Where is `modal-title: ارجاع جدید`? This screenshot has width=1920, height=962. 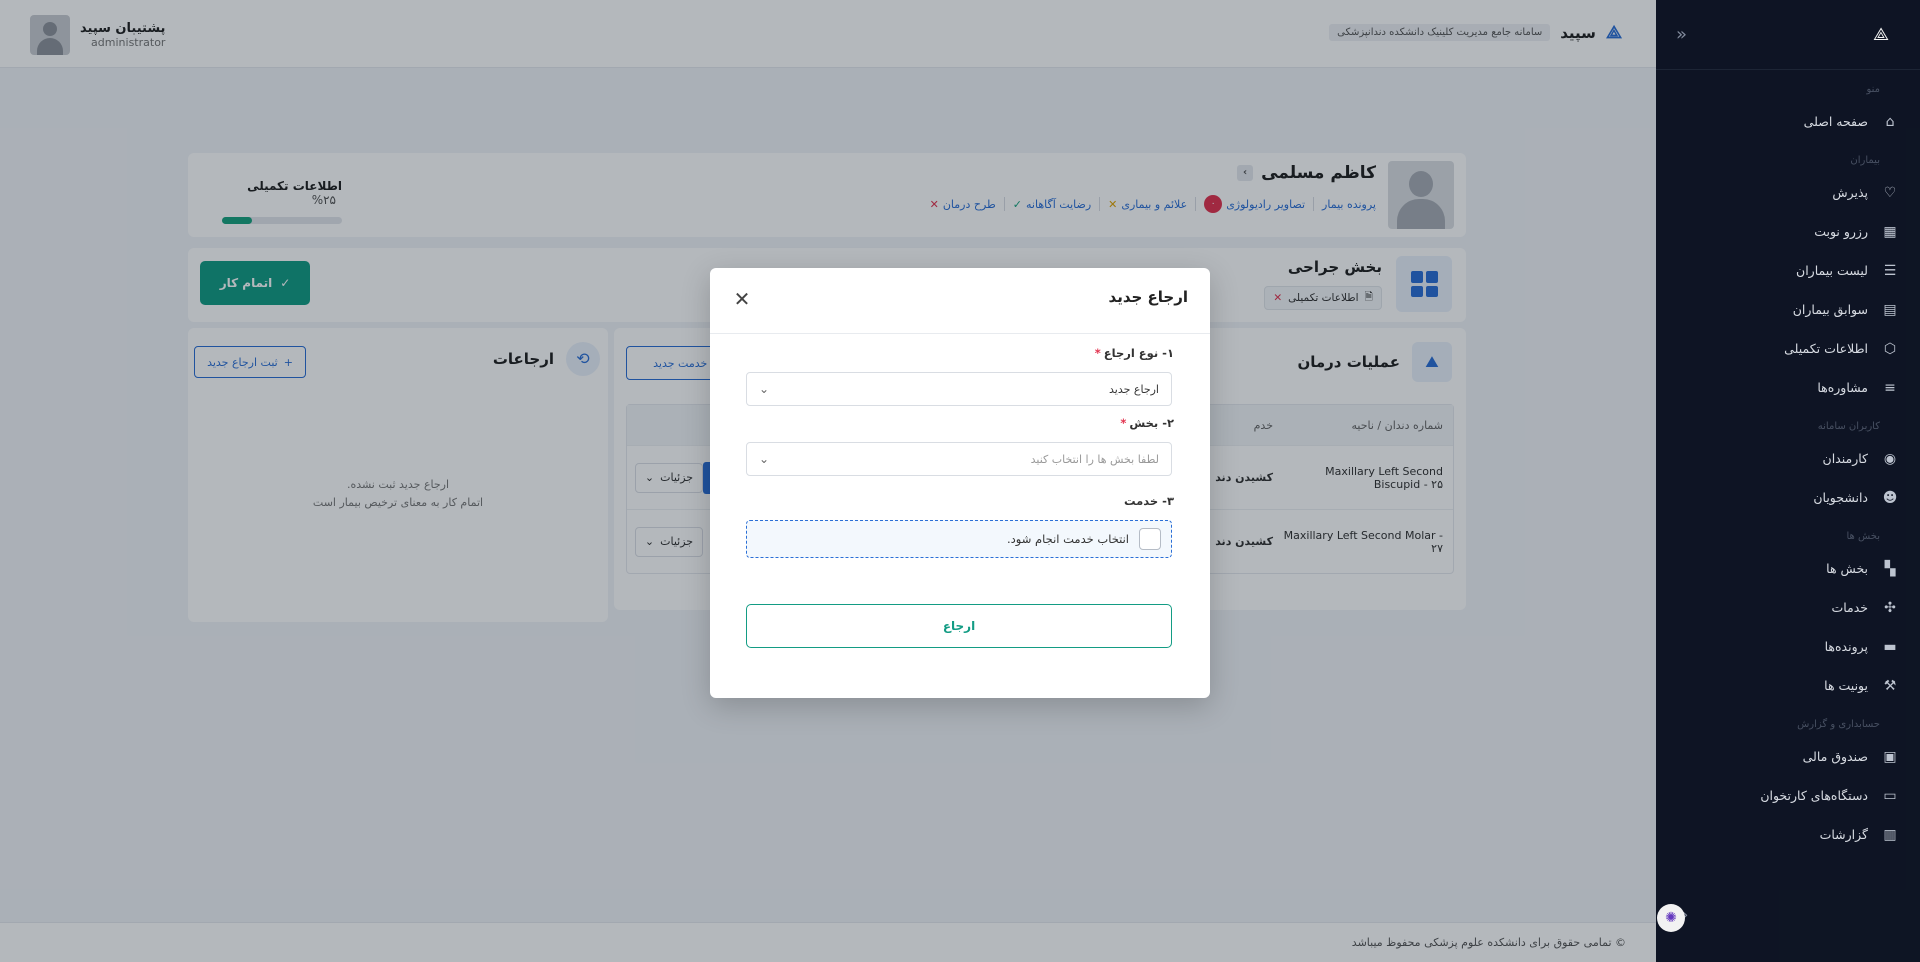 modal-title: ارجاع جدید is located at coordinates (1148, 297).